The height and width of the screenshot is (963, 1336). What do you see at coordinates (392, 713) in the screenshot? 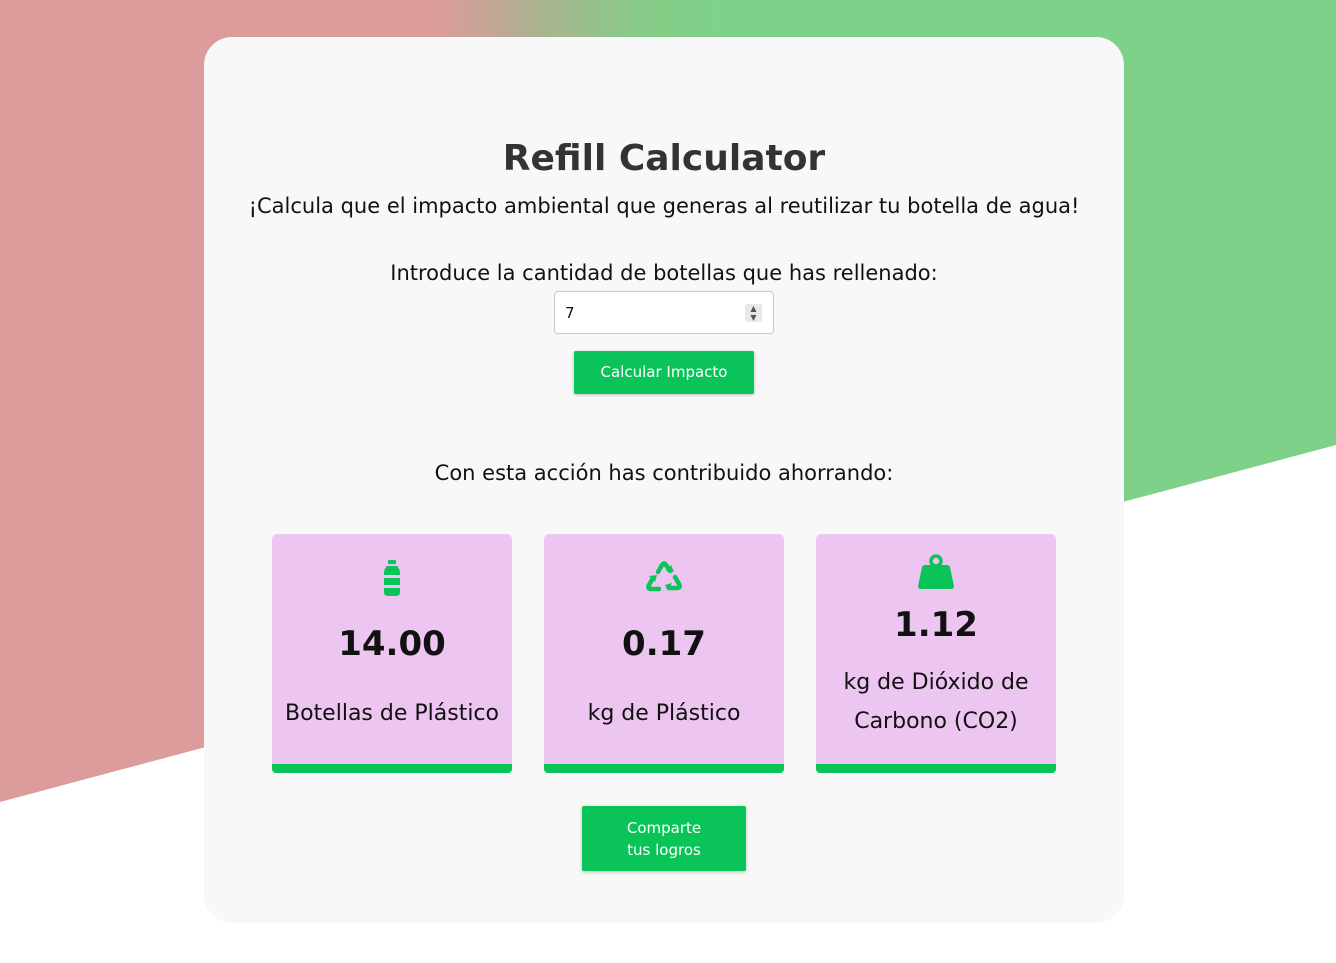
I see `bottles-saved-label: Botellas de Plástico` at bounding box center [392, 713].